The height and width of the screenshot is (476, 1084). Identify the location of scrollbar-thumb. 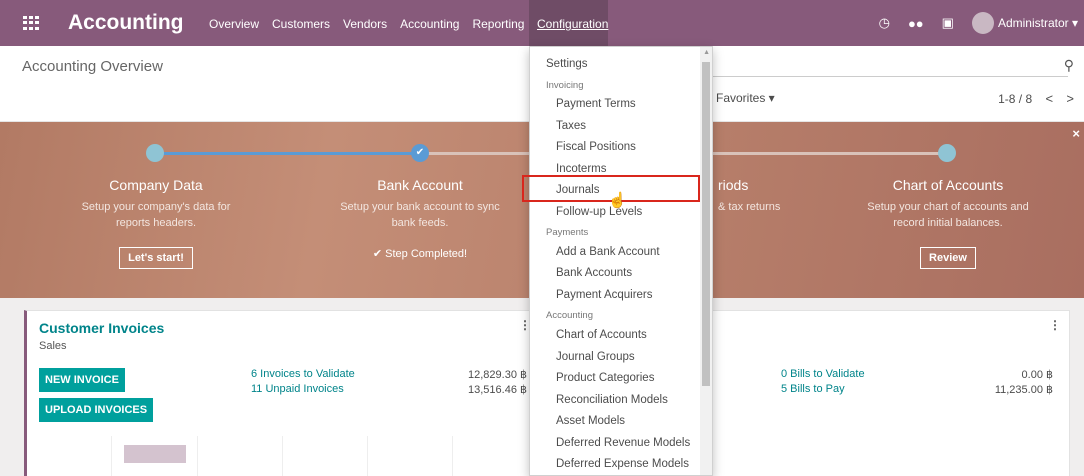
(706, 224).